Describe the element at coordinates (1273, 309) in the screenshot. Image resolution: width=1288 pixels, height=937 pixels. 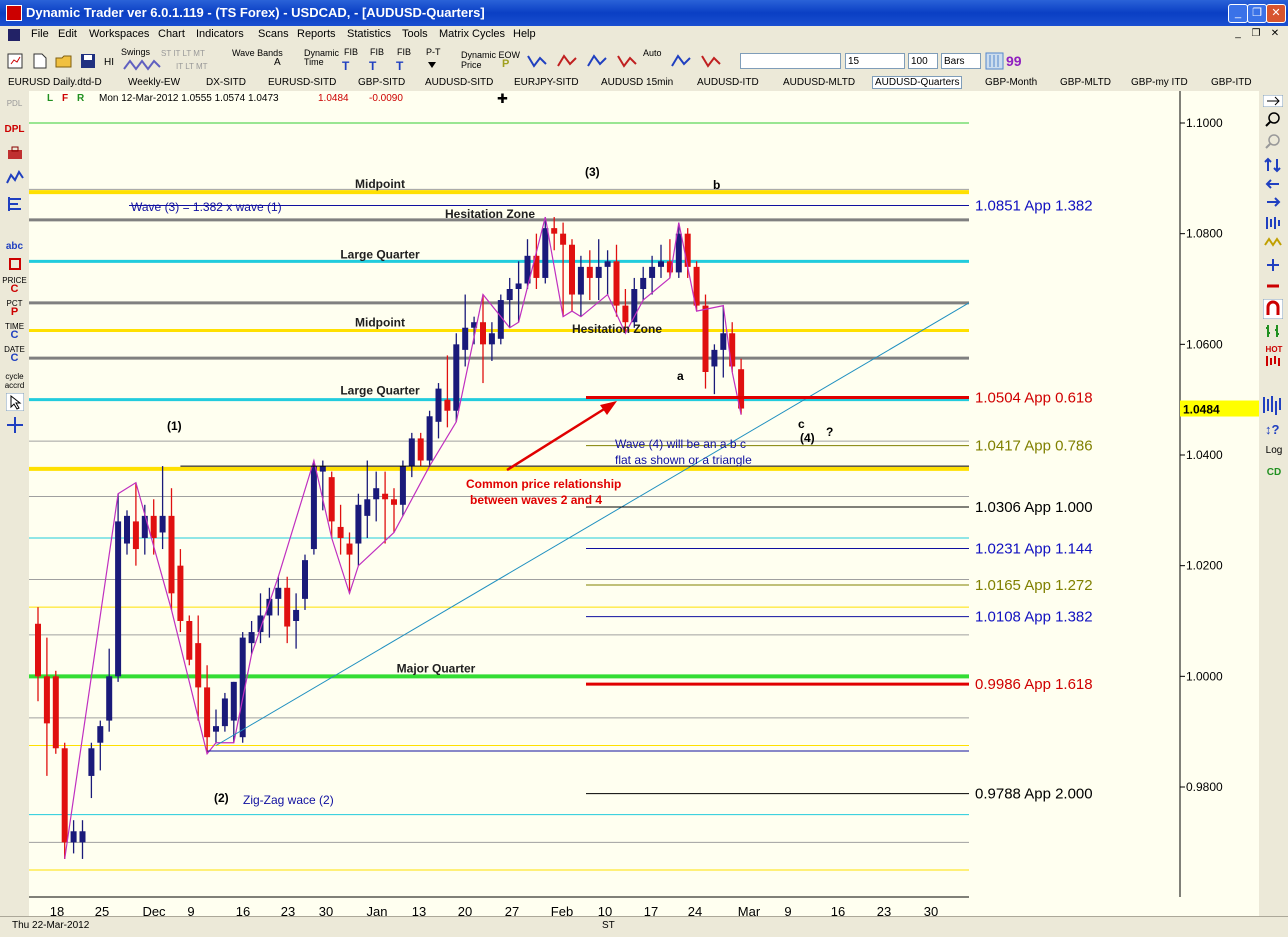
I see `magnet-icon` at that location.